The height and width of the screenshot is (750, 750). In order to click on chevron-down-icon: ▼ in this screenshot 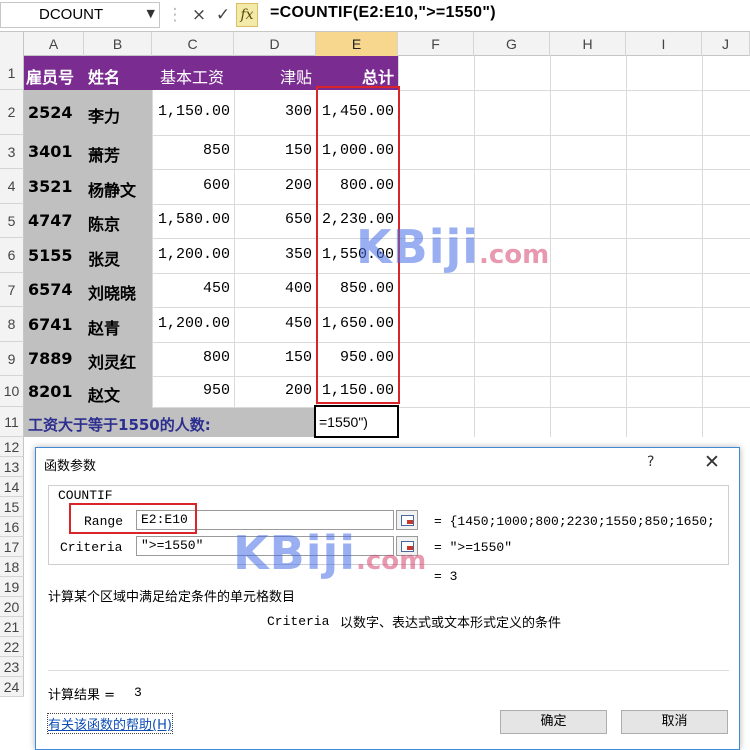, I will do `click(151, 13)`.